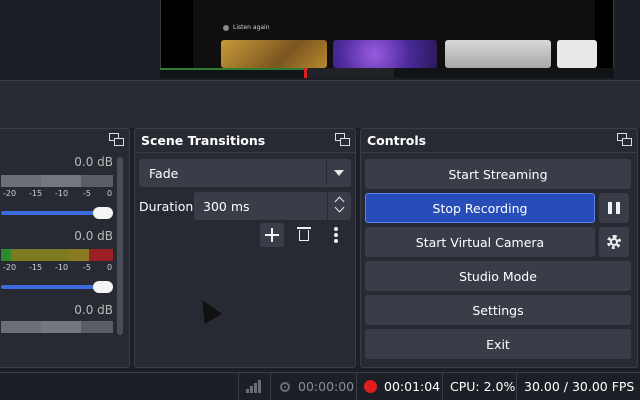 The height and width of the screenshot is (400, 640). I want to click on stop-recording-button: Stop Recording, so click(480, 208).